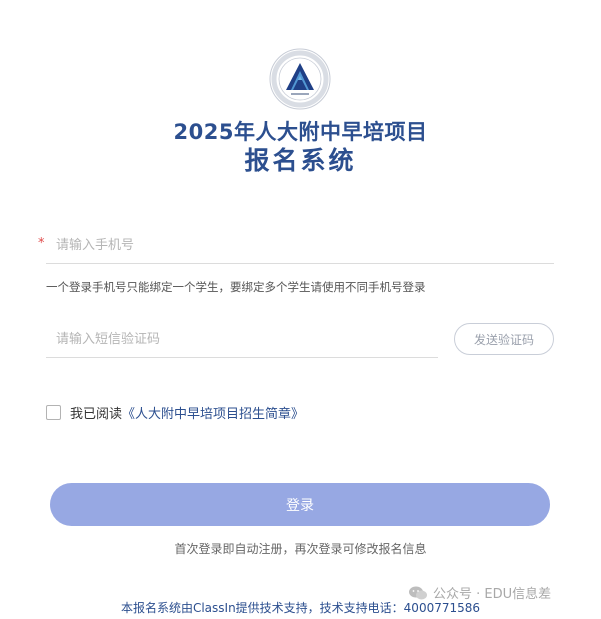 The image size is (601, 619). Describe the element at coordinates (213, 412) in the screenshot. I see `brochure-link: 《人大附中早培项目招生简章》` at that location.